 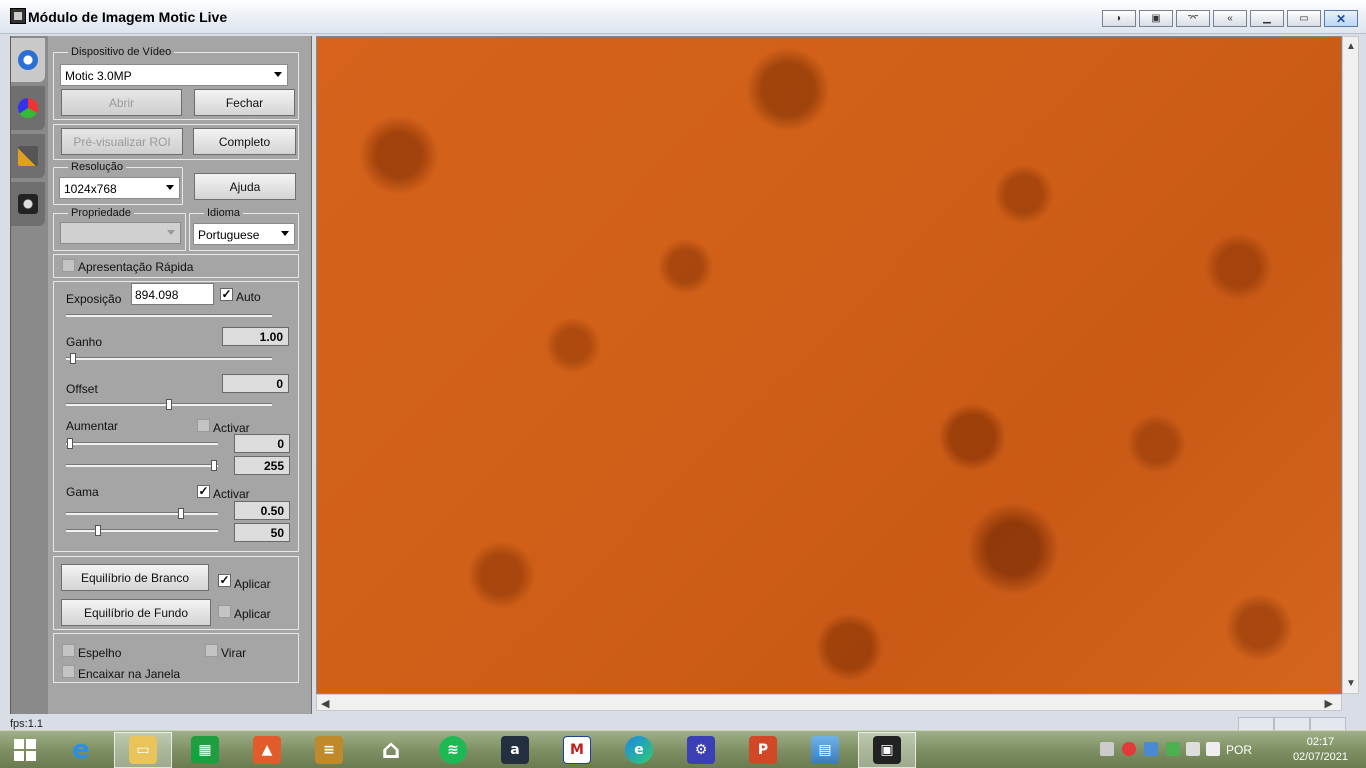 What do you see at coordinates (73, 358) in the screenshot?
I see `gain-slider-thumb` at bounding box center [73, 358].